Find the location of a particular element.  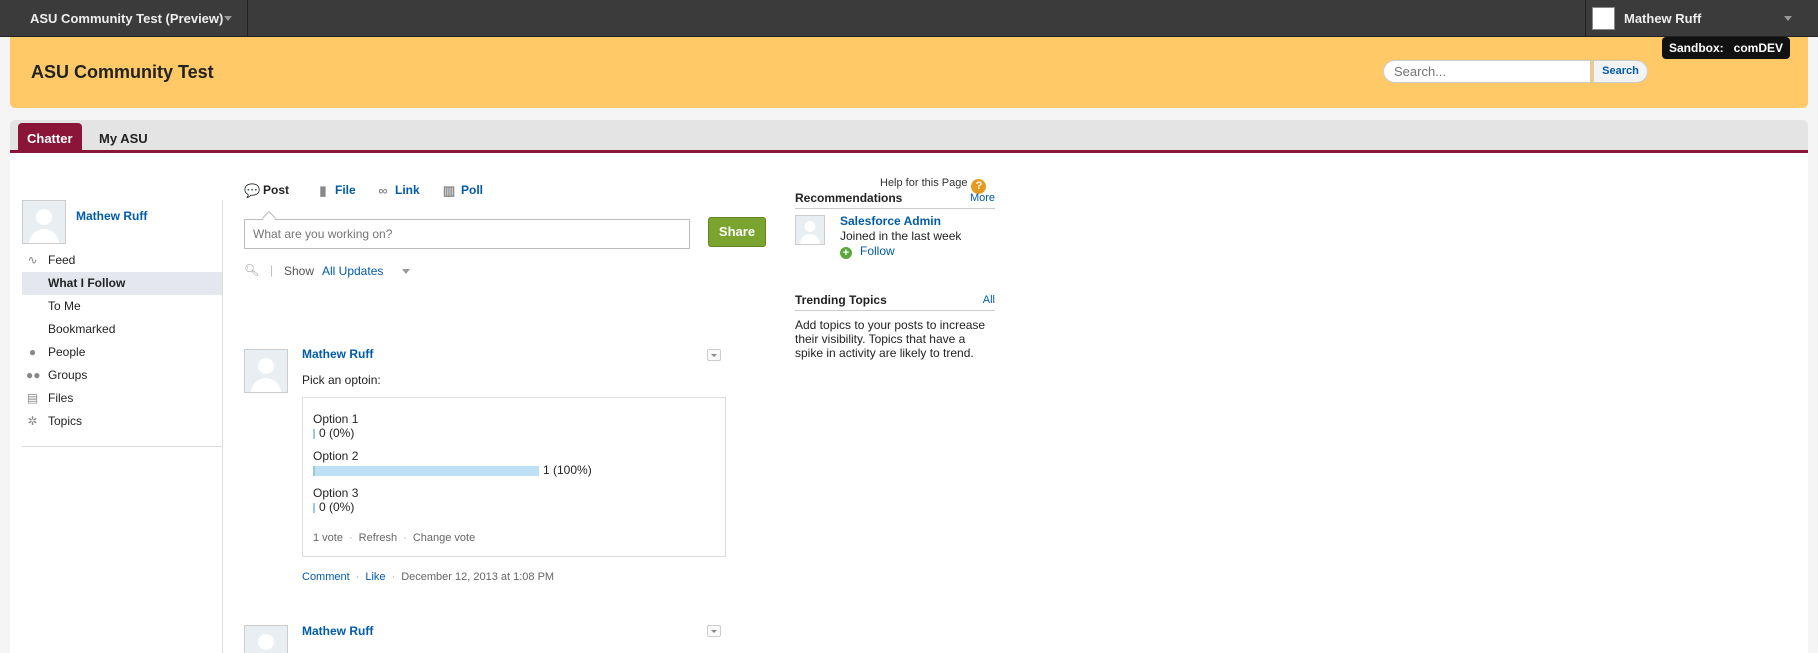

sidebar-item-bookmarked: Bookmarked is located at coordinates (122, 329).